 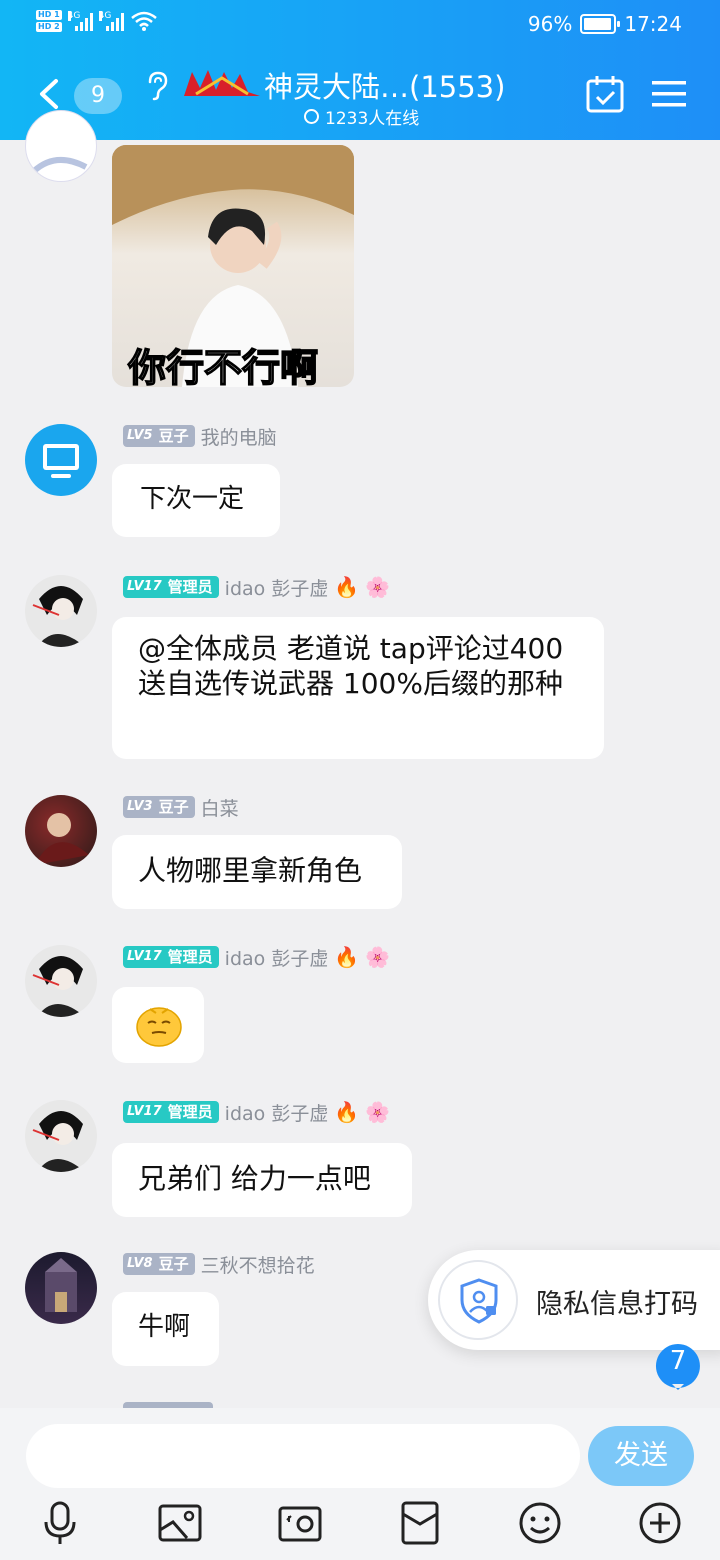 I want to click on message-bubble: 人物哪里拿新角色, so click(x=257, y=872).